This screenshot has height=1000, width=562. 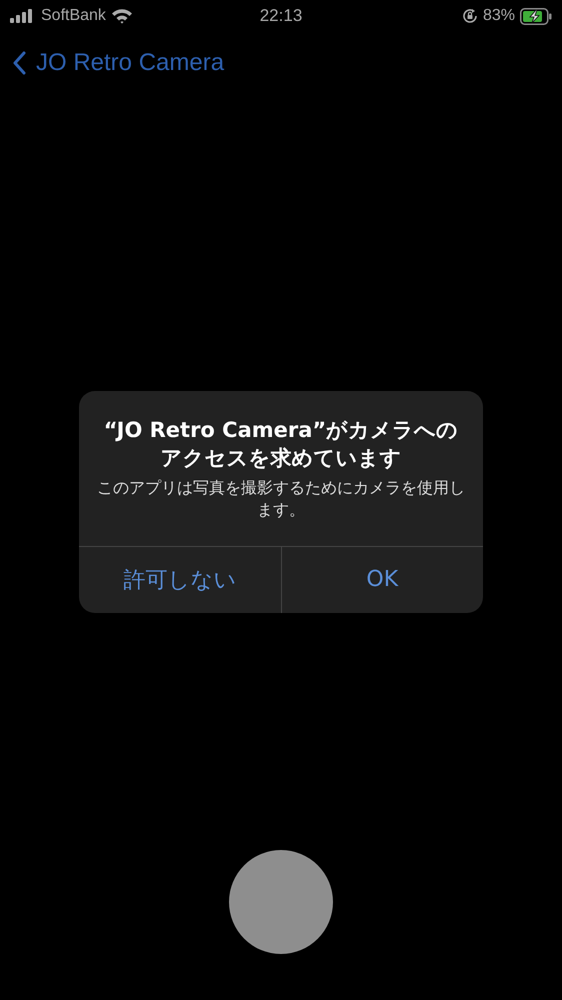 What do you see at coordinates (19, 63) in the screenshot?
I see `back-chevron-icon` at bounding box center [19, 63].